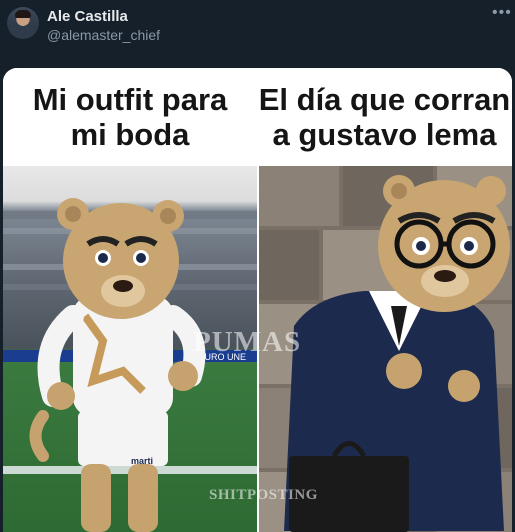 Image resolution: width=515 pixels, height=532 pixels. I want to click on avatar, so click(23, 23).